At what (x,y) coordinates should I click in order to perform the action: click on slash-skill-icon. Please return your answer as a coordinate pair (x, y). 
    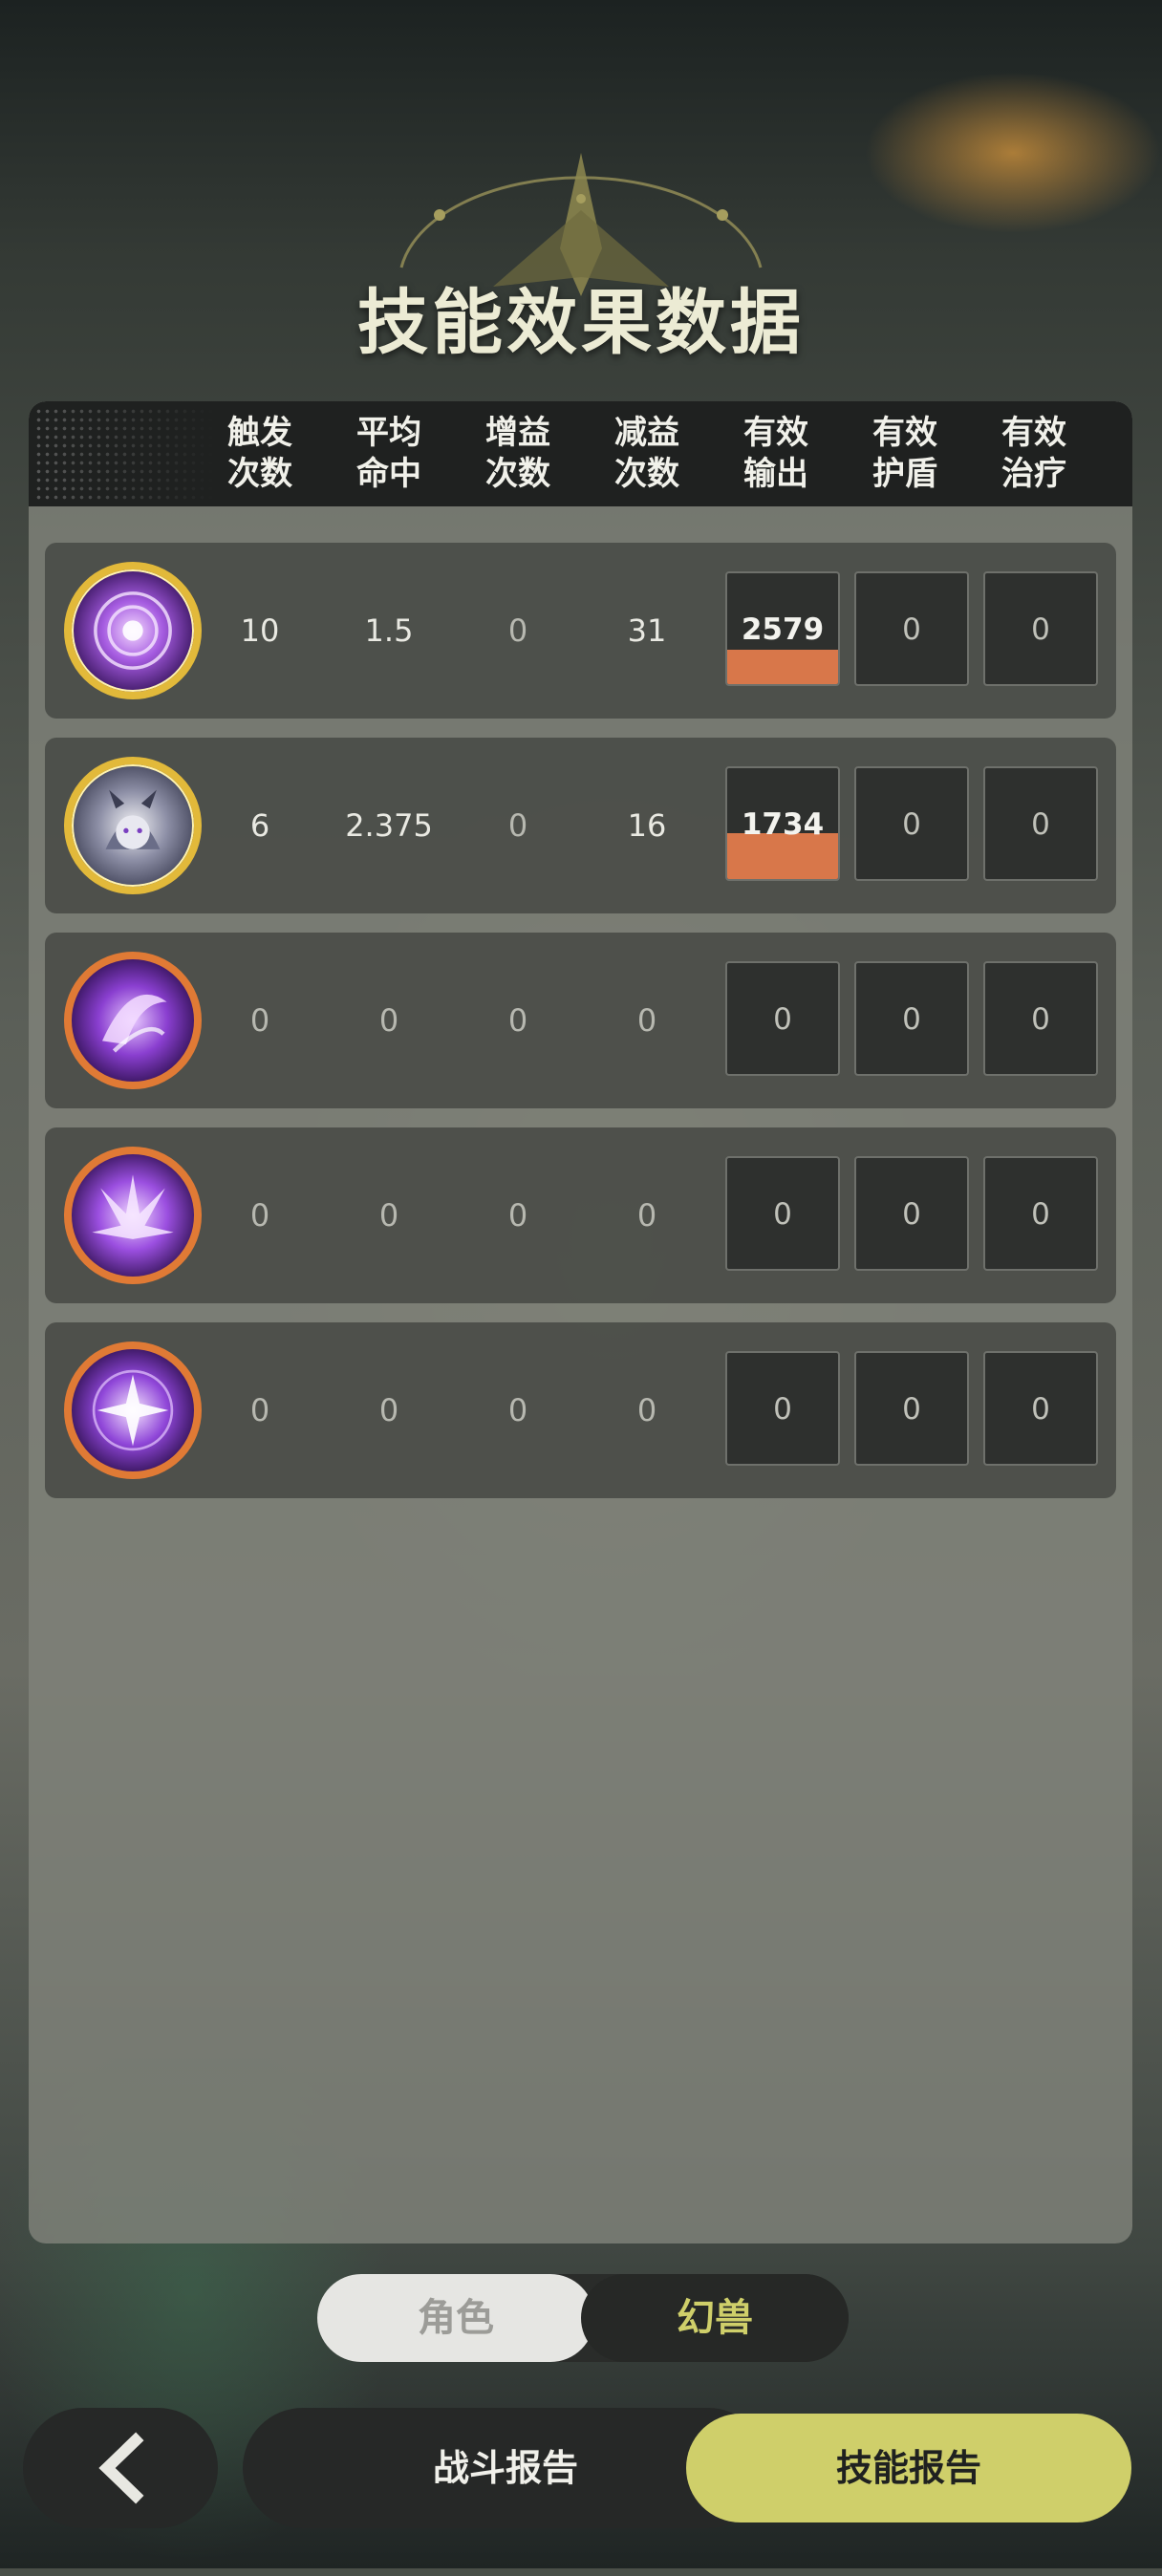
    Looking at the image, I should click on (133, 1020).